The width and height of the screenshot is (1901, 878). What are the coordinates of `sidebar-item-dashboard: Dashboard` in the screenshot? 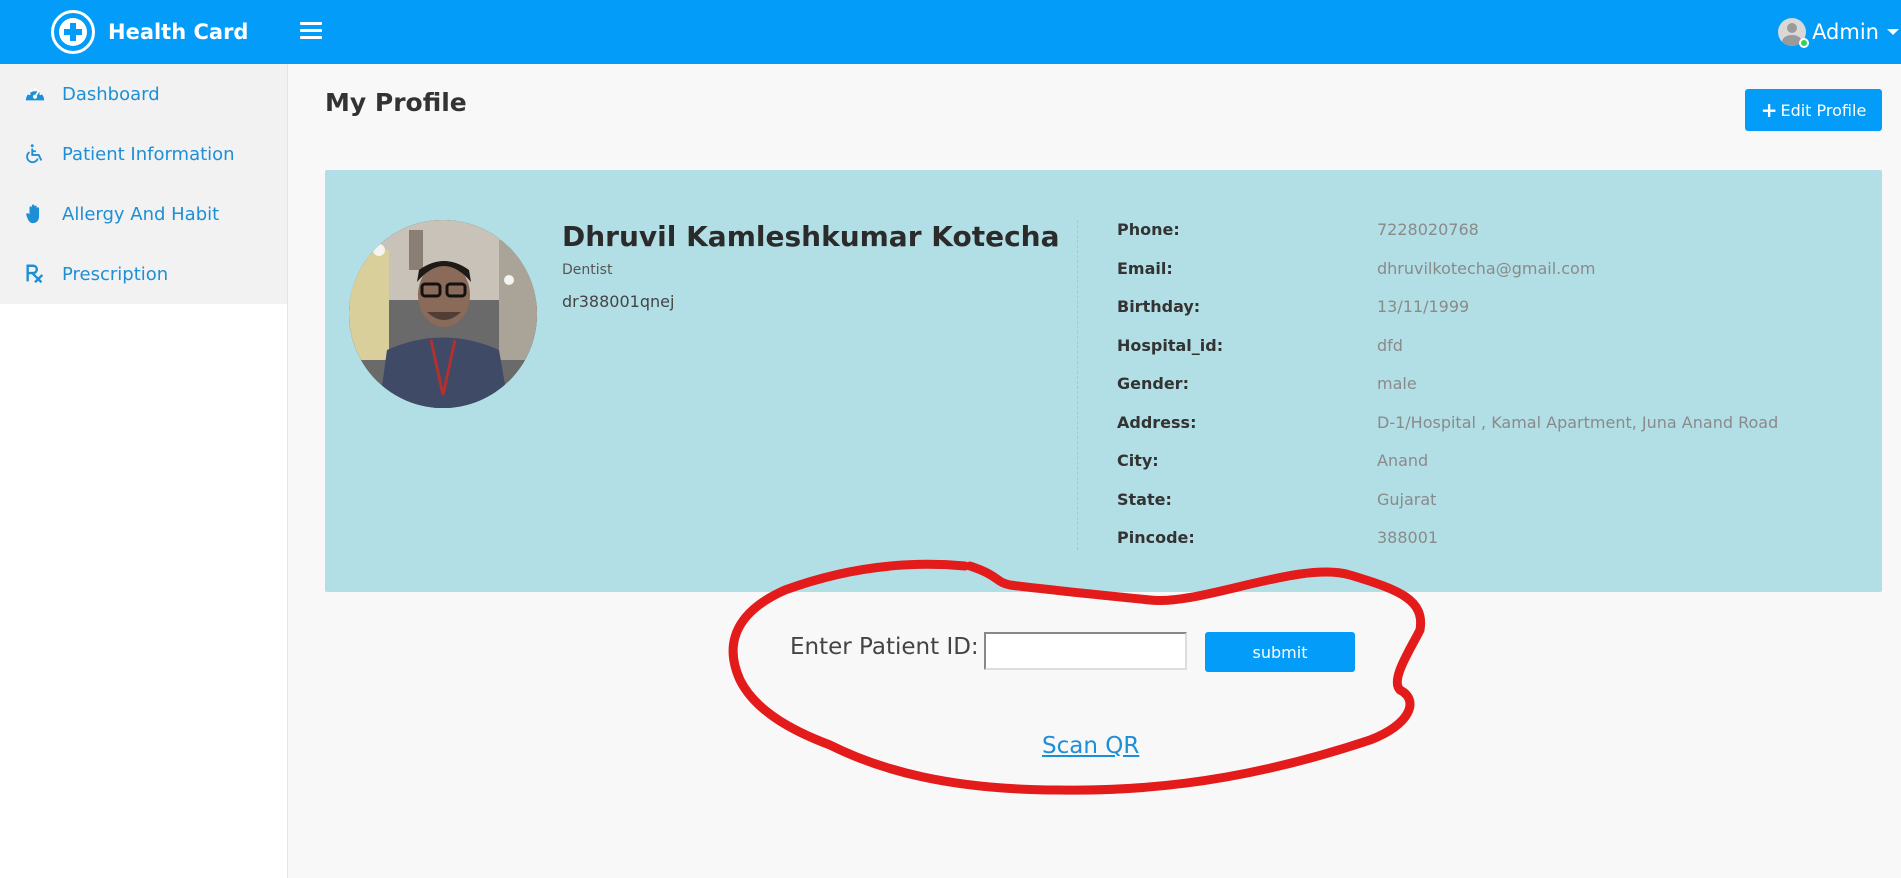 It's located at (143, 94).